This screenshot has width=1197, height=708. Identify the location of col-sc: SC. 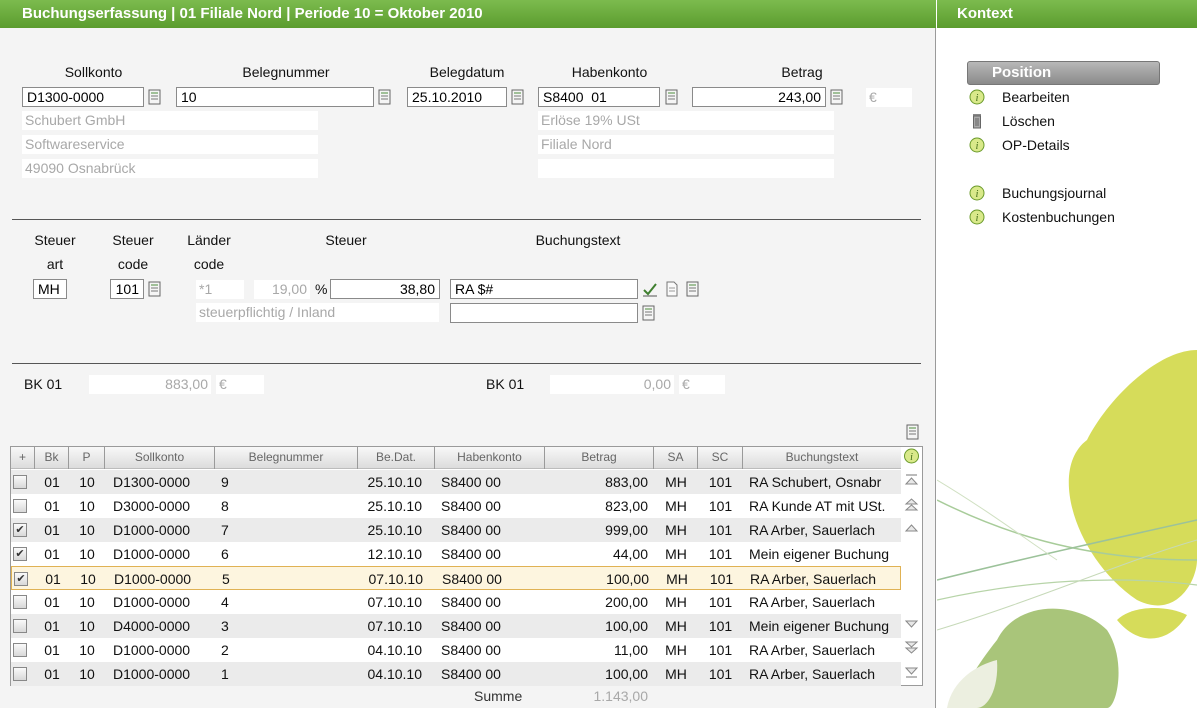
(720, 458).